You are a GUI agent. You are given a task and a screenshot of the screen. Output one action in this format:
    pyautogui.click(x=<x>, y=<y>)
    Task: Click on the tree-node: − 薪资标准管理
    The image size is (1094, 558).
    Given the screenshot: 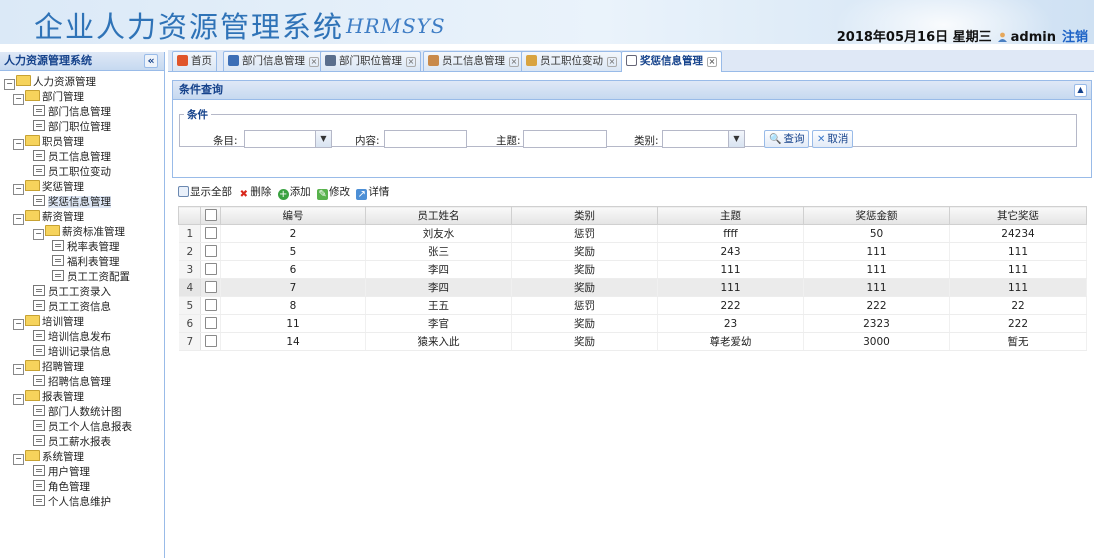 What is the action you would take?
    pyautogui.click(x=82, y=232)
    